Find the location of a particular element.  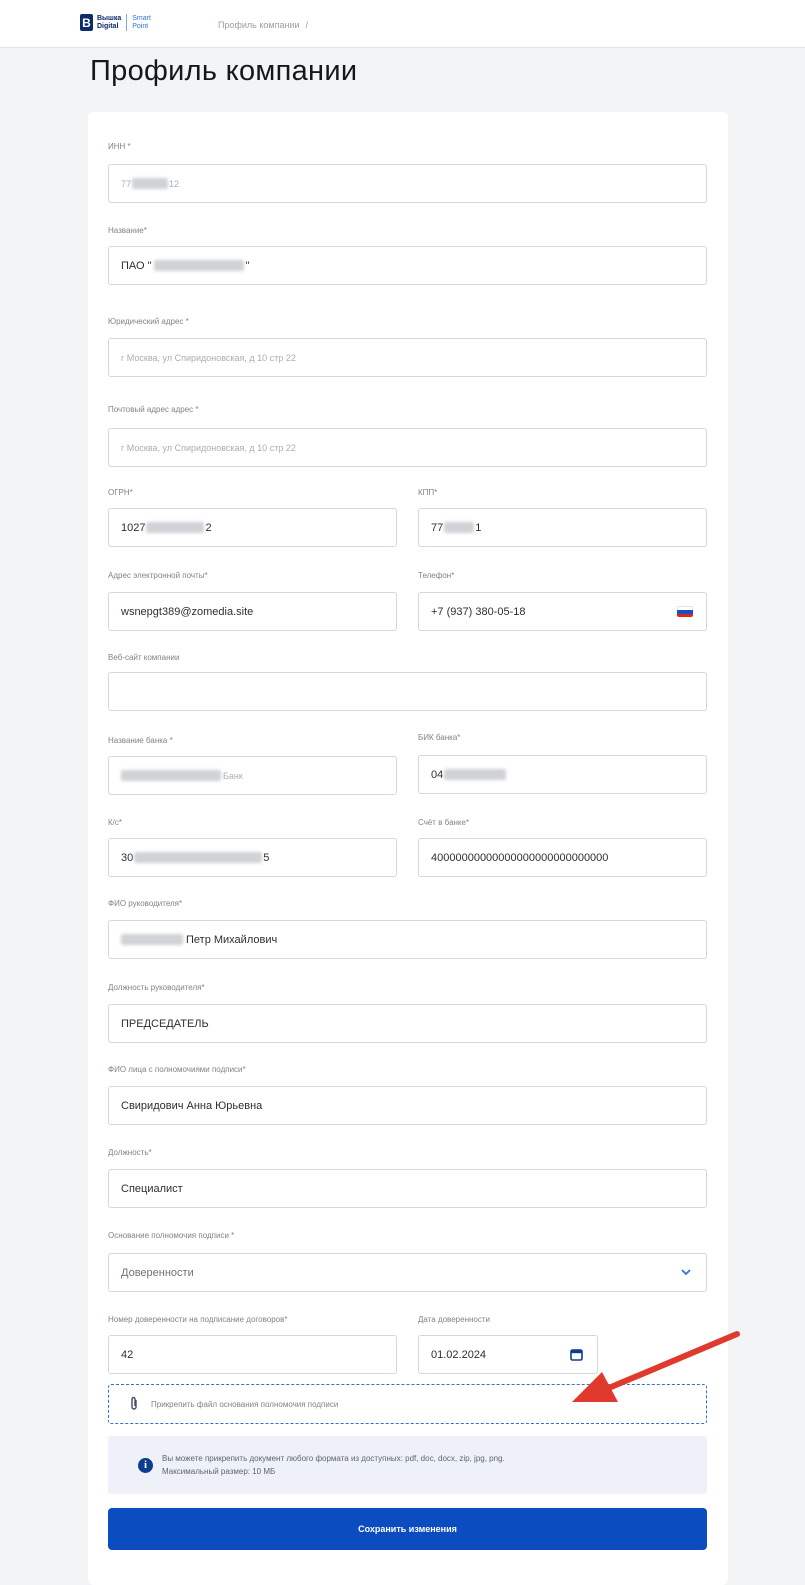

bank-name-value-end: Банк is located at coordinates (233, 775).